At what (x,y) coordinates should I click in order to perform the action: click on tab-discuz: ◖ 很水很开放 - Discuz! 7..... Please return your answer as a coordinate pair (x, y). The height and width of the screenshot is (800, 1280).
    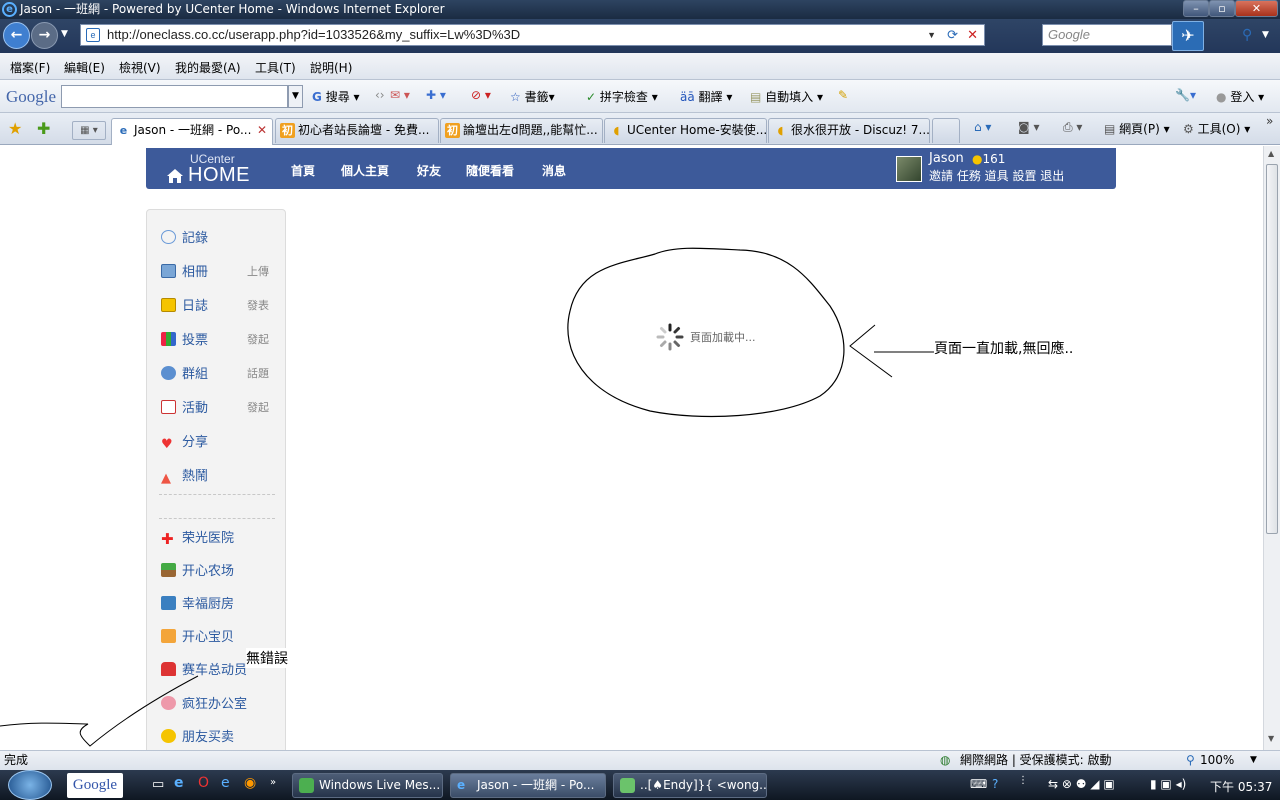
    Looking at the image, I should click on (849, 130).